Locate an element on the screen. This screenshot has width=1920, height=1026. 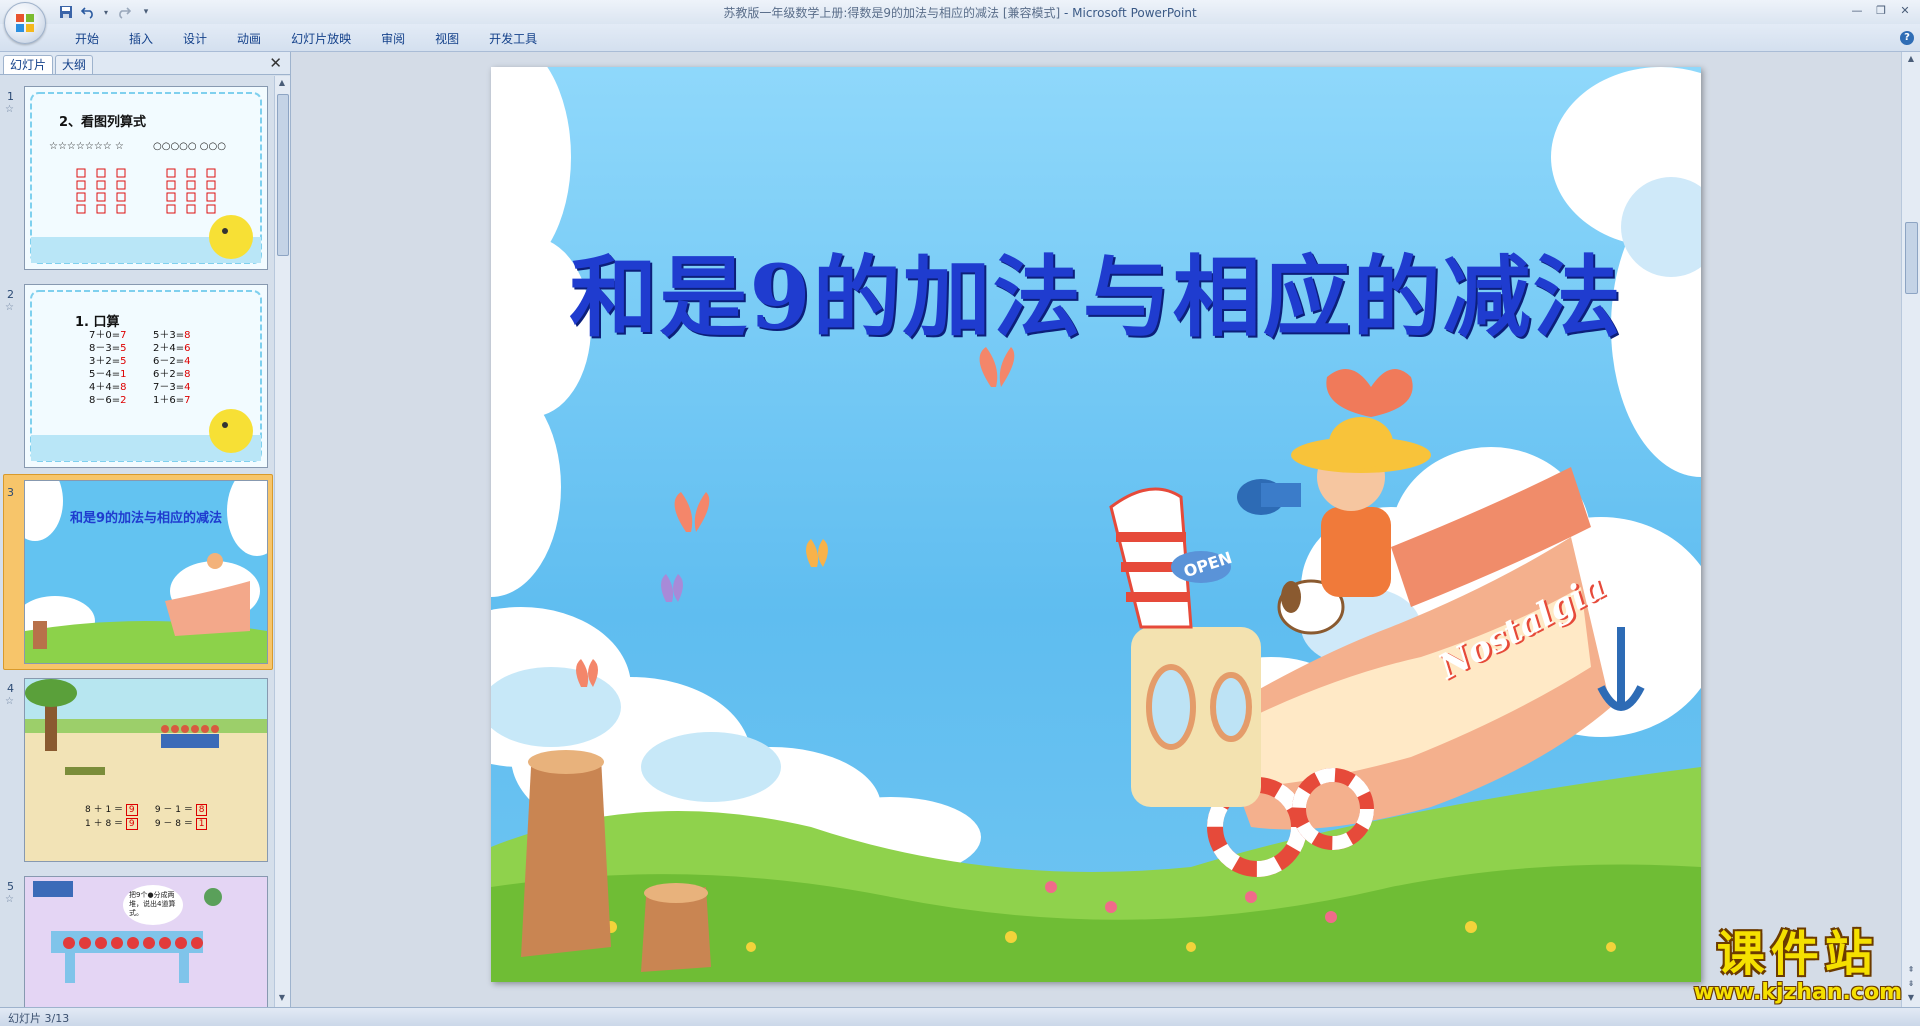
equation: 5－4= is located at coordinates (105, 374).